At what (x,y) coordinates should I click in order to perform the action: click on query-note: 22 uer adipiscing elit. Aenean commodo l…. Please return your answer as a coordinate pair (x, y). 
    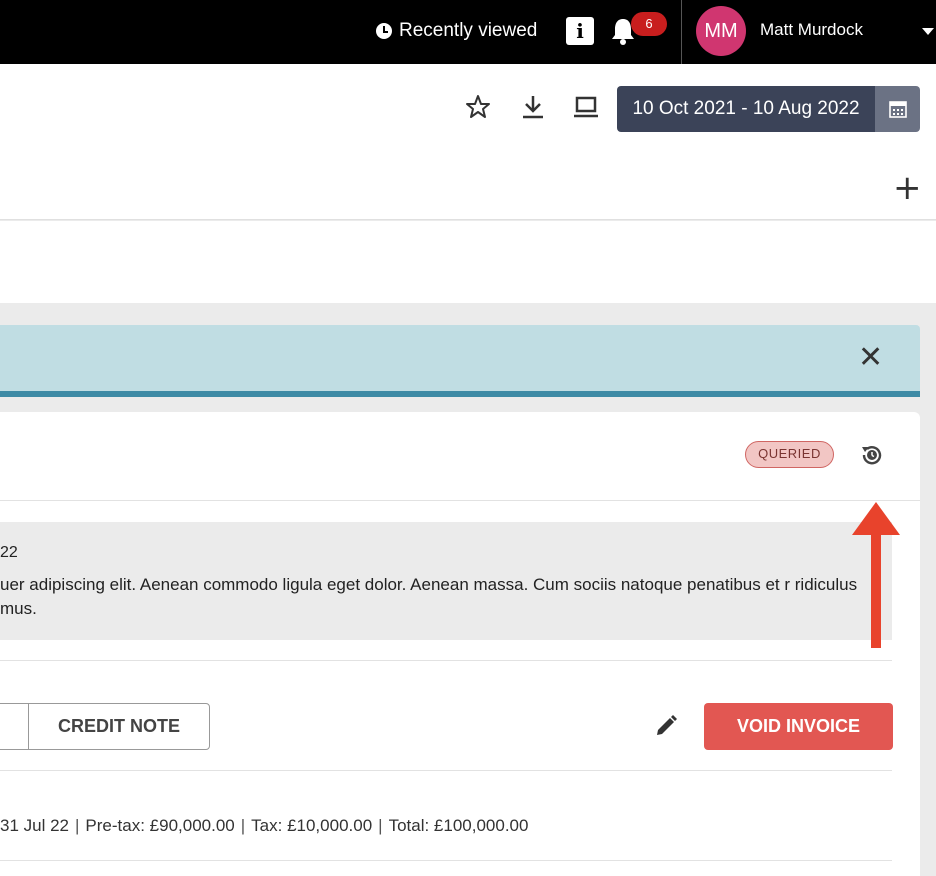
    Looking at the image, I should click on (446, 581).